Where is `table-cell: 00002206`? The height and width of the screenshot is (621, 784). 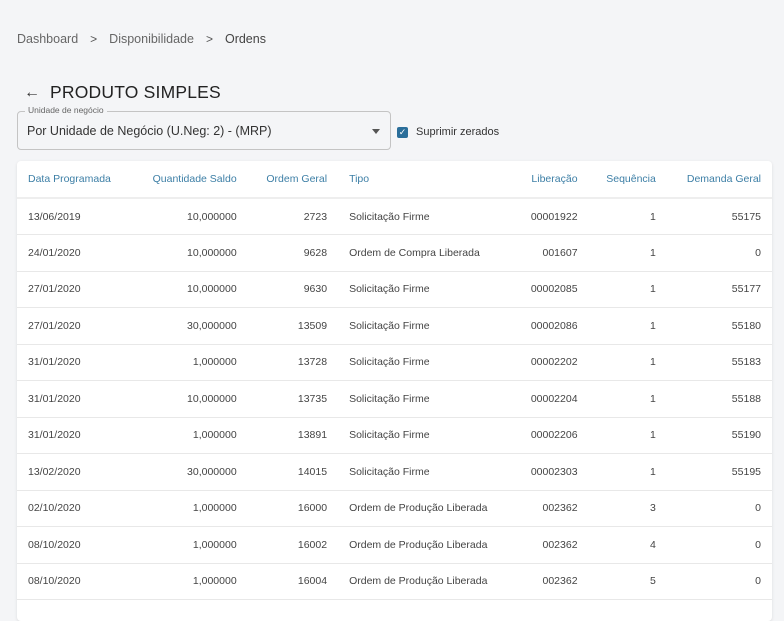
table-cell: 00002206 is located at coordinates (551, 435).